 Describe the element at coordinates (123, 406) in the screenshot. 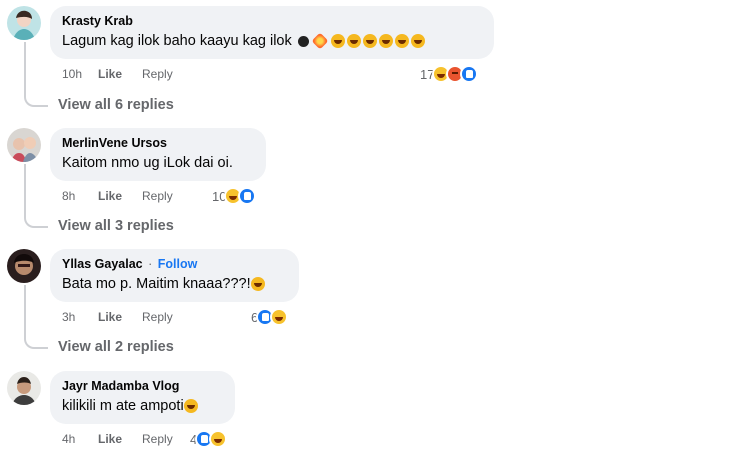

I see `comment-body: kilikili m ate ampoti` at that location.